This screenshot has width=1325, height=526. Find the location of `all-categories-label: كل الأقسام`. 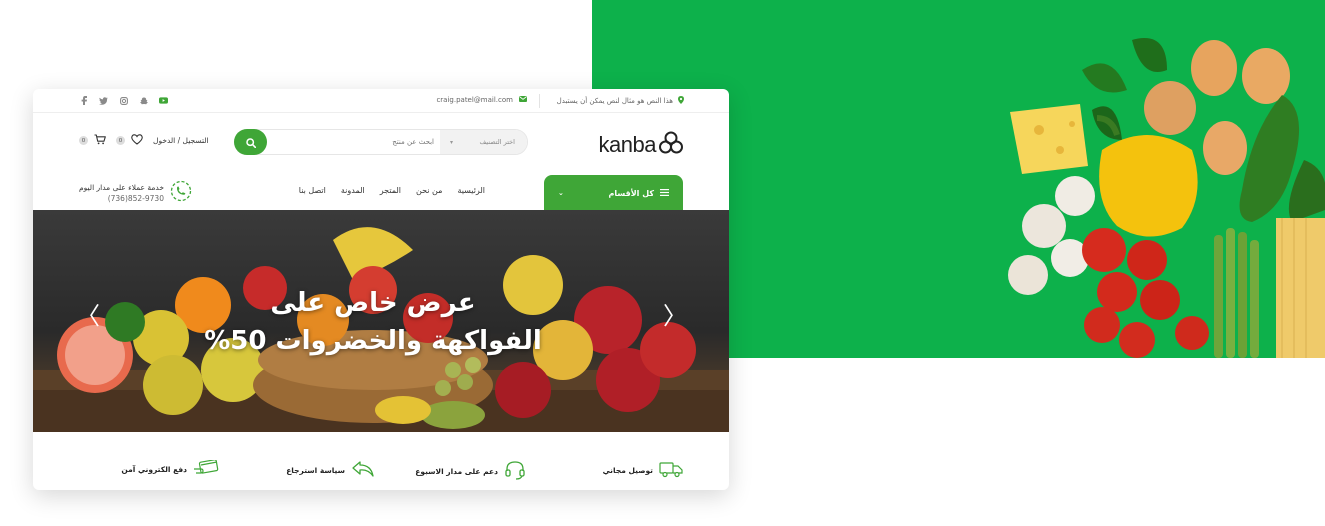

all-categories-label: كل الأقسام is located at coordinates (631, 193).